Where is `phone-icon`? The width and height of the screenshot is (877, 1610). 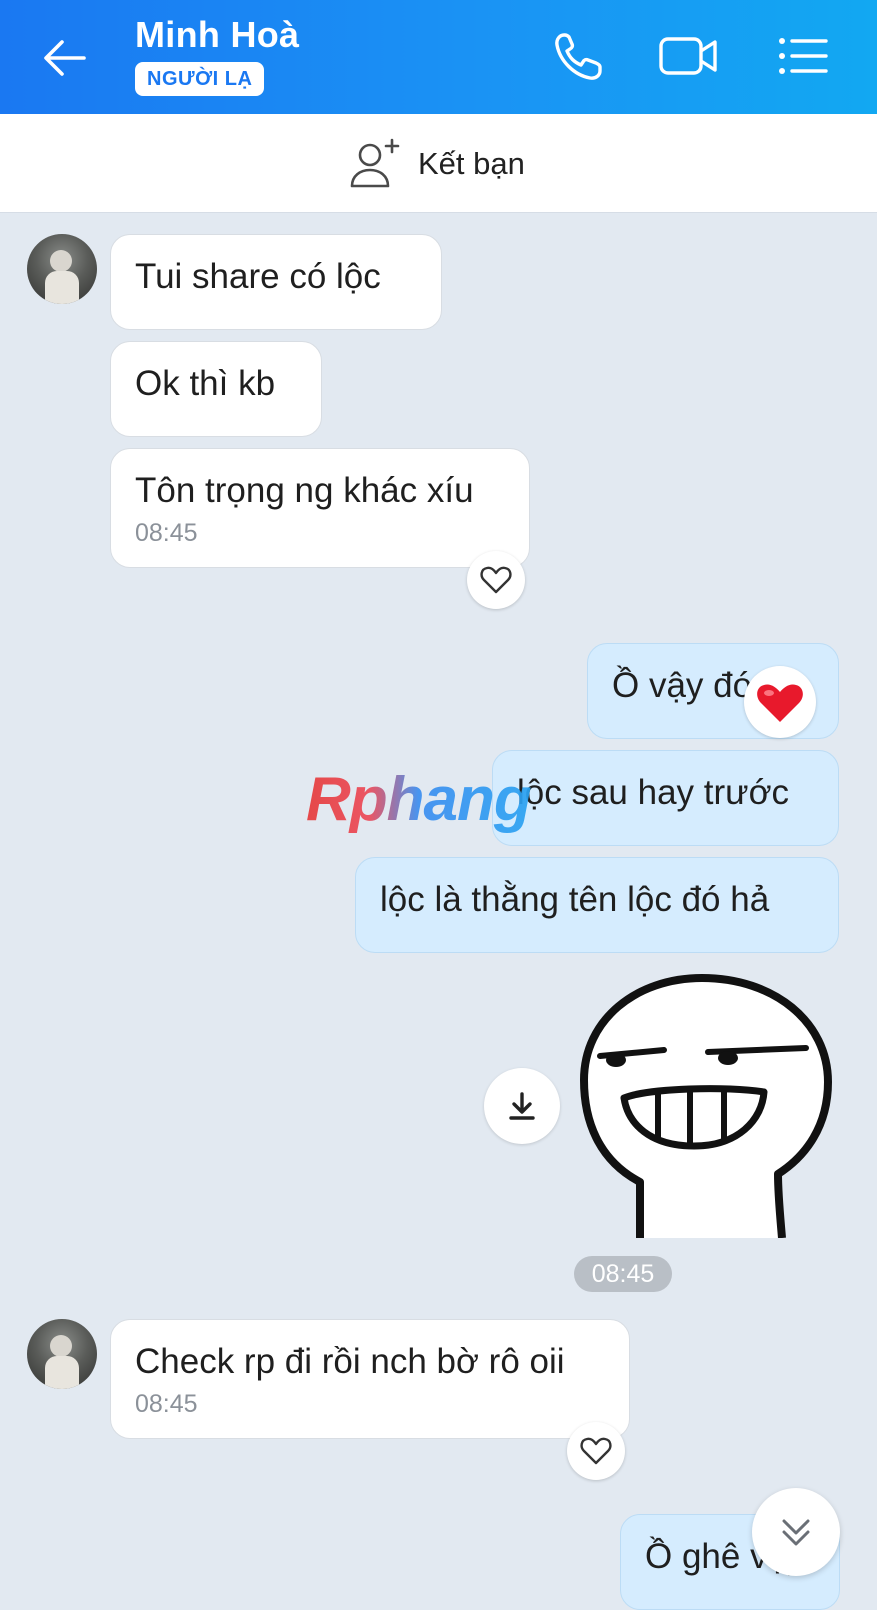
phone-icon is located at coordinates (578, 56).